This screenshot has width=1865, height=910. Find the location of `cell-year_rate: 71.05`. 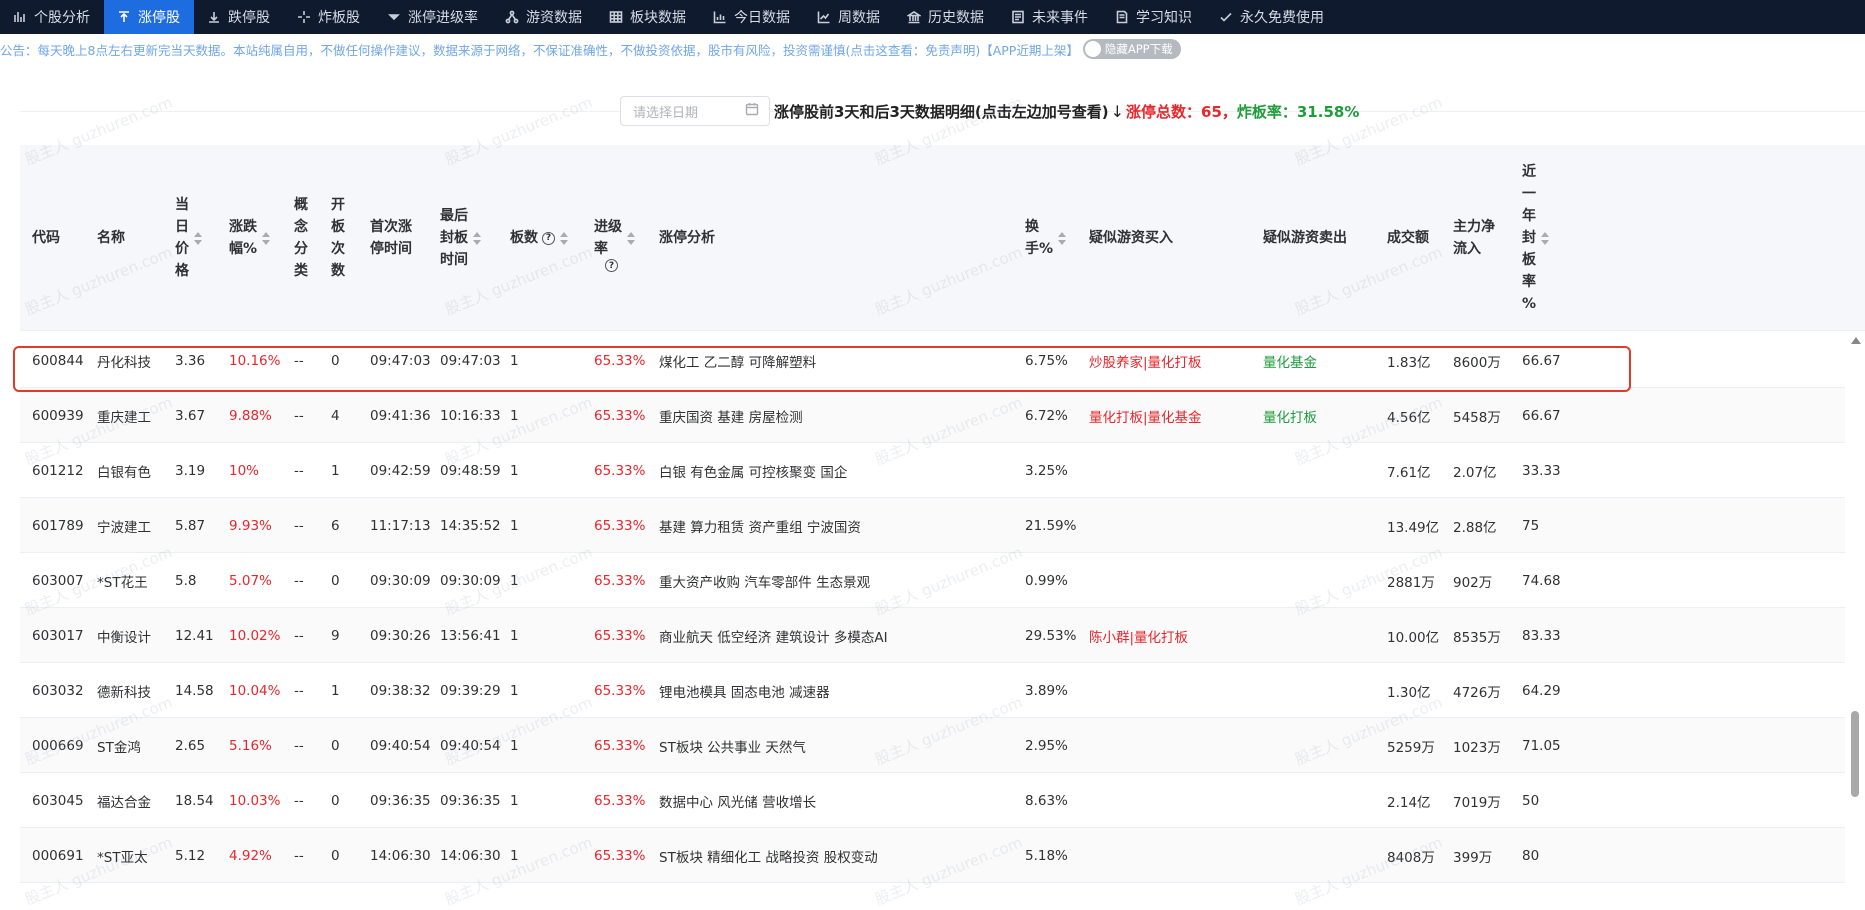

cell-year_rate: 71.05 is located at coordinates (1541, 745).